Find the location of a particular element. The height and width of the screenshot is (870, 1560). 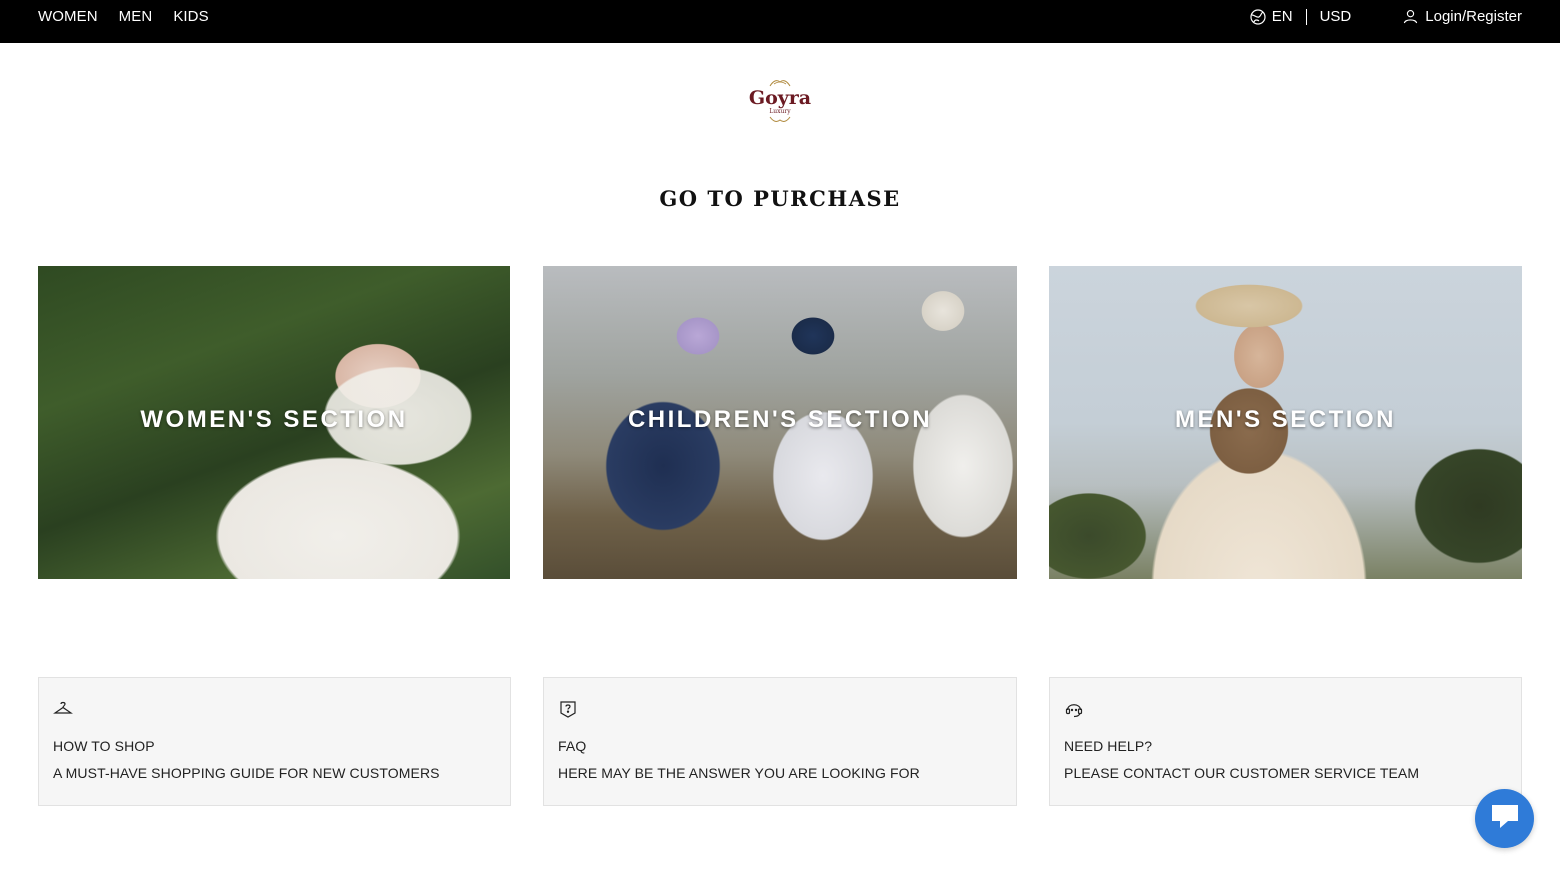

user-icon is located at coordinates (1410, 16).